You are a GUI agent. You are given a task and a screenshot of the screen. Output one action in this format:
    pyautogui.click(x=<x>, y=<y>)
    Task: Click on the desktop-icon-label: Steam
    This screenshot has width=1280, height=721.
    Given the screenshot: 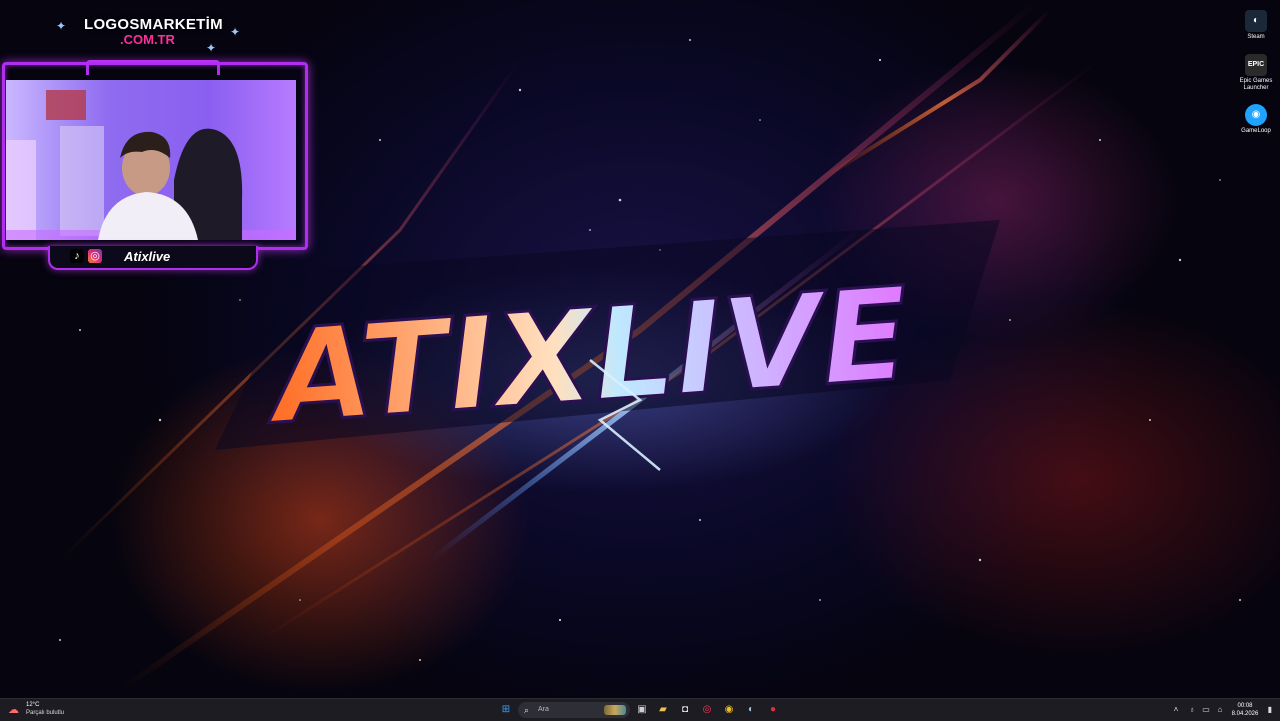 What is the action you would take?
    pyautogui.click(x=1256, y=37)
    